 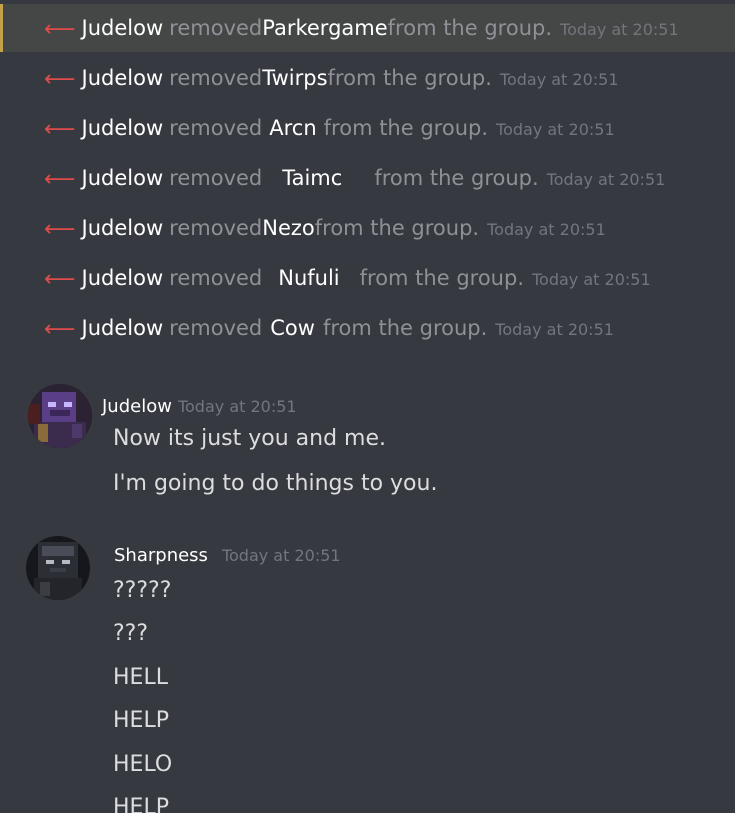 What do you see at coordinates (137, 406) in the screenshot?
I see `author-name: Judelow` at bounding box center [137, 406].